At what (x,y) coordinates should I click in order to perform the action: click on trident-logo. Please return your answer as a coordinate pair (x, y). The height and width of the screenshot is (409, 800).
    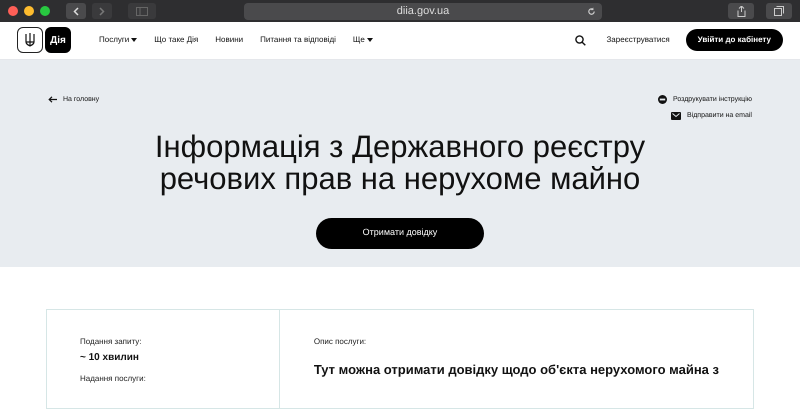
    Looking at the image, I should click on (30, 40).